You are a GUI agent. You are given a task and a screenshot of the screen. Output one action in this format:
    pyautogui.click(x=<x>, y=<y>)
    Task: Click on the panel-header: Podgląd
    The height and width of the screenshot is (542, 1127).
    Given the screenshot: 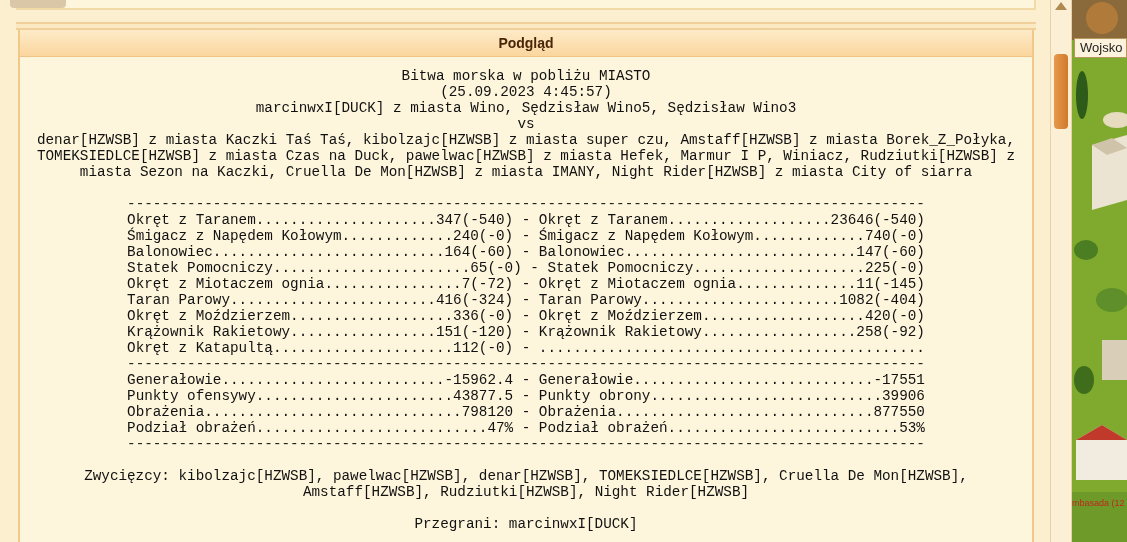 What is the action you would take?
    pyautogui.click(x=526, y=43)
    